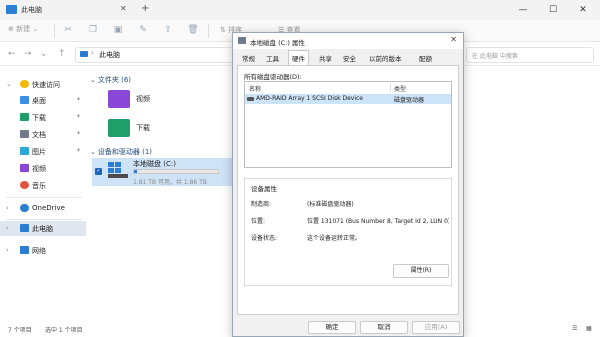  What do you see at coordinates (24, 168) in the screenshot?
I see `video-icon` at bounding box center [24, 168].